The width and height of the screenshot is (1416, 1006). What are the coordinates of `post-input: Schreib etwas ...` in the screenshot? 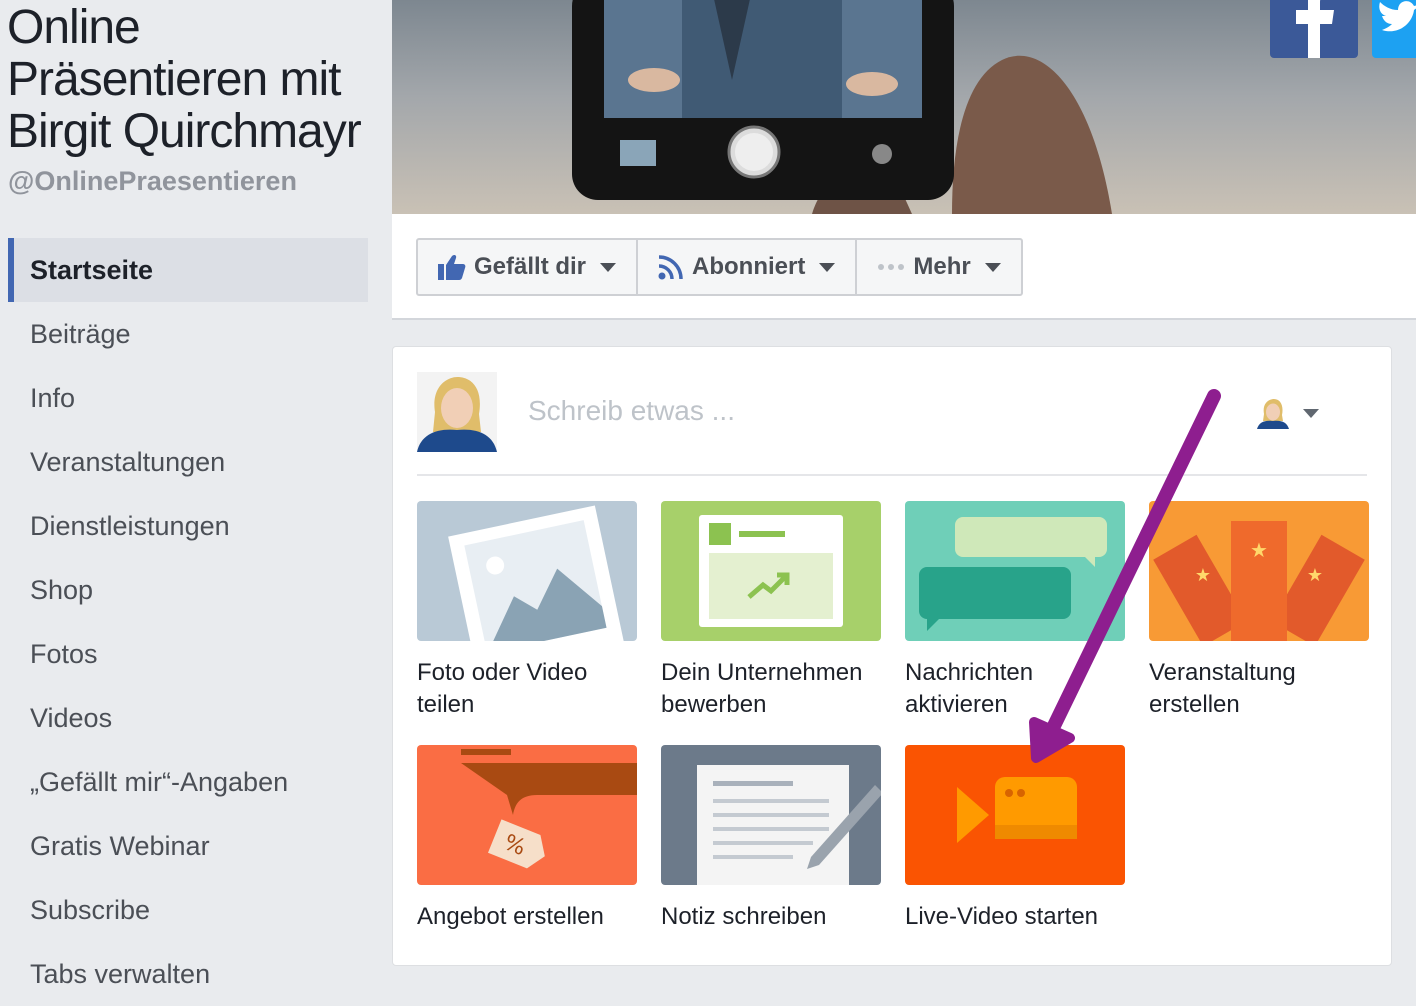 It's located at (631, 411).